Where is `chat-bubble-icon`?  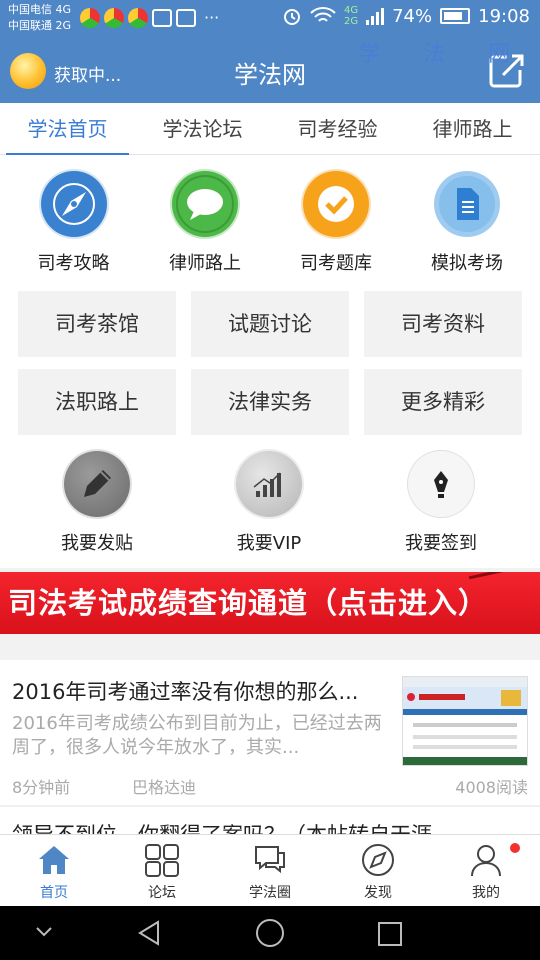 chat-bubble-icon is located at coordinates (205, 204).